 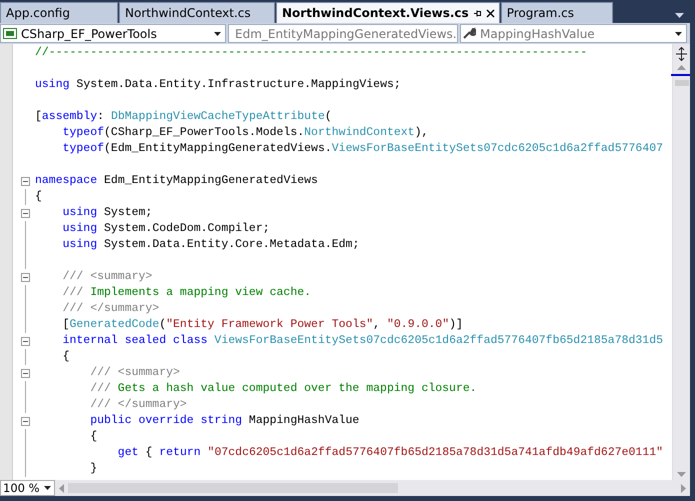 I want to click on code-line: typeof(CSharp_EF_PowerTools.Models.NorthwindContext),, so click(x=245, y=133).